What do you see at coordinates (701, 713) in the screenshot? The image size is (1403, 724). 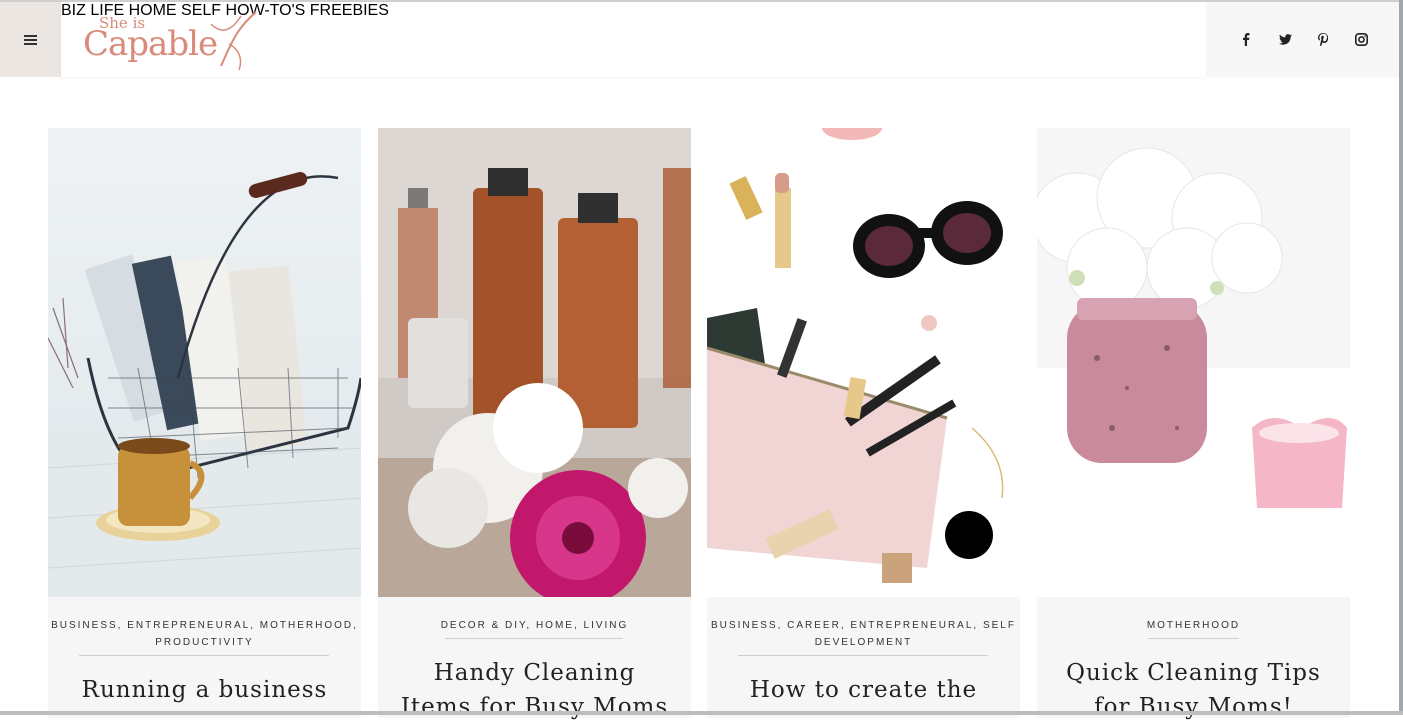 I see `window-bottom-border` at bounding box center [701, 713].